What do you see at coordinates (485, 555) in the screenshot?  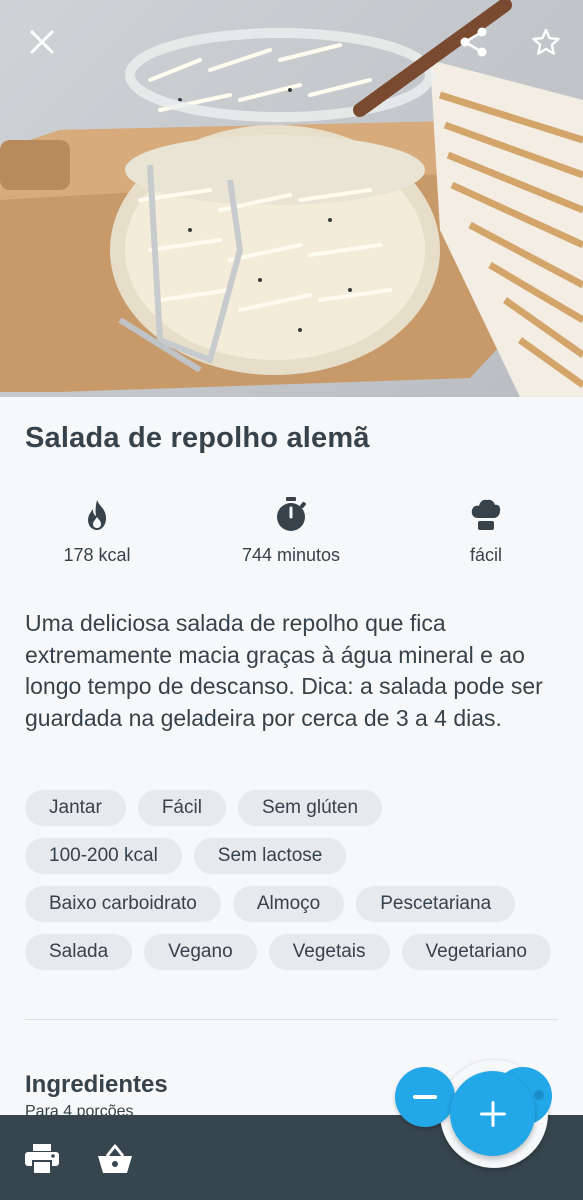 I see `stat-difficulty-label: fácil` at bounding box center [485, 555].